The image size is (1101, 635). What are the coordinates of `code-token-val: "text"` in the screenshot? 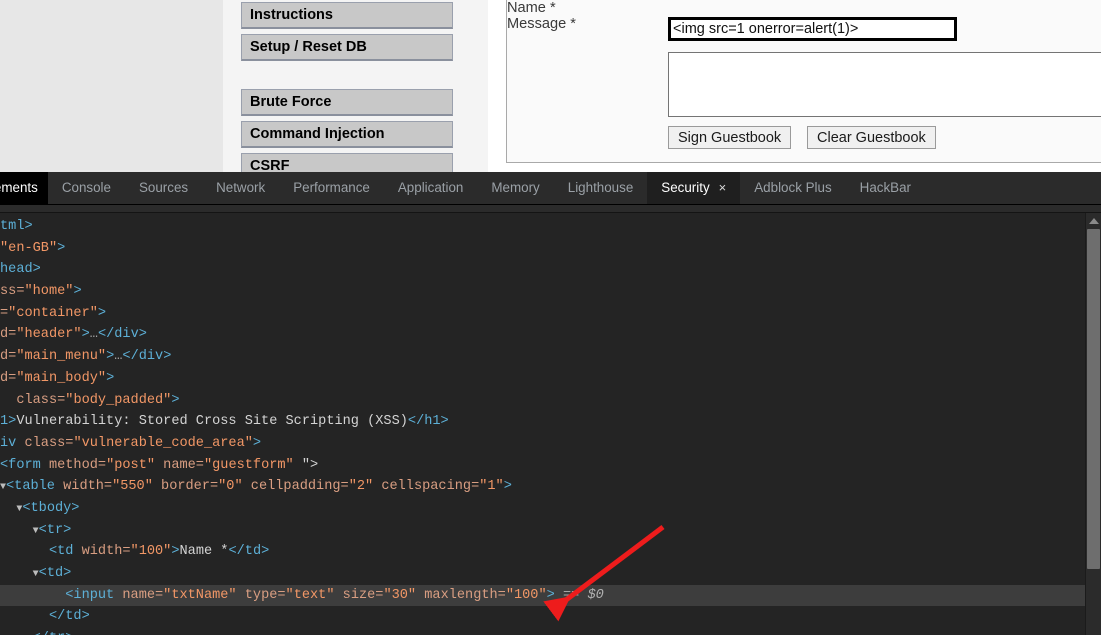 It's located at (310, 595).